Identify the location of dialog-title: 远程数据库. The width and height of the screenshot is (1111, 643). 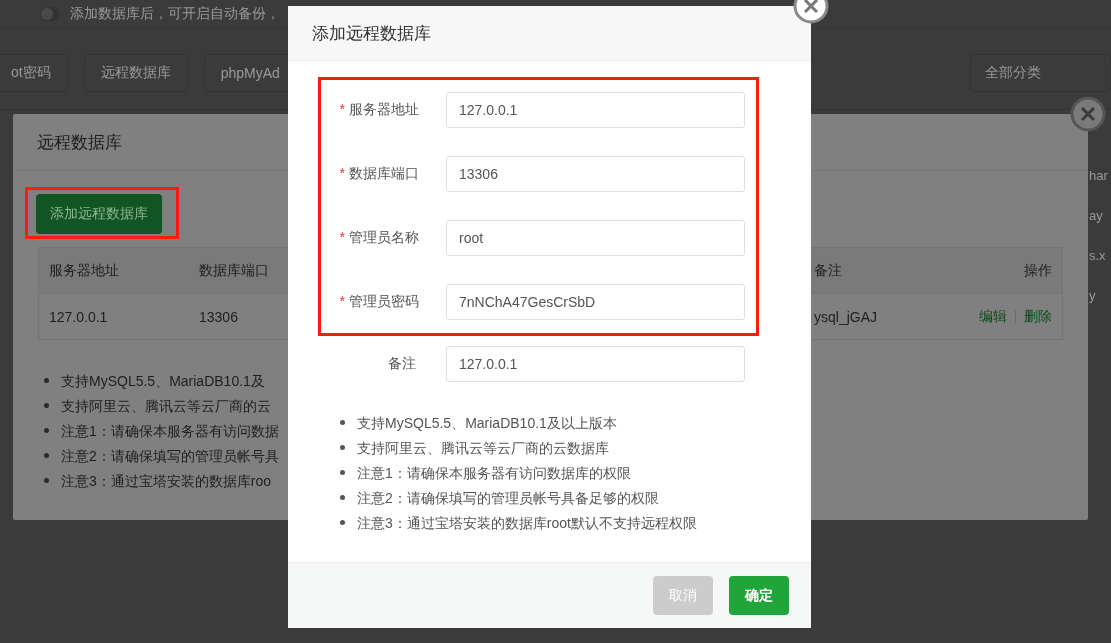
(79, 142).